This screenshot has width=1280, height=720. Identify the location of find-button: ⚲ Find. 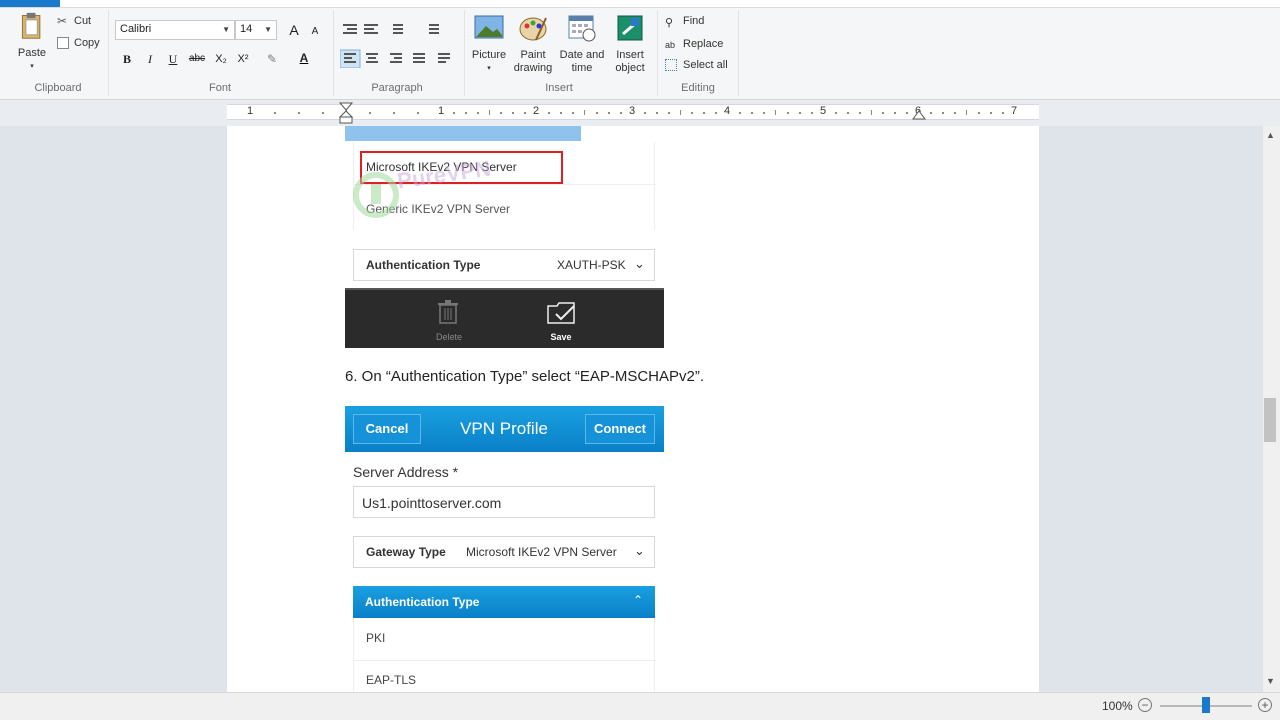
(684, 22).